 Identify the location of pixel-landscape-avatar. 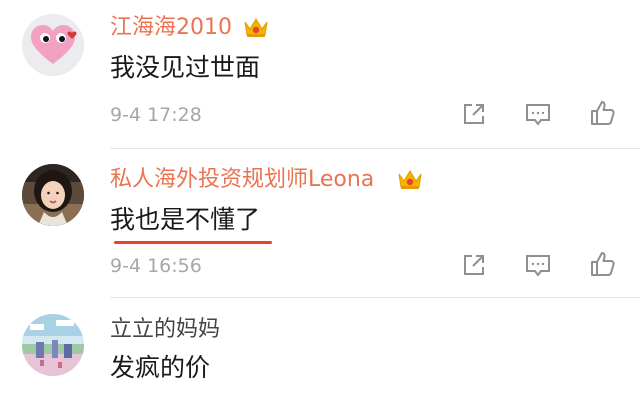
(53, 345).